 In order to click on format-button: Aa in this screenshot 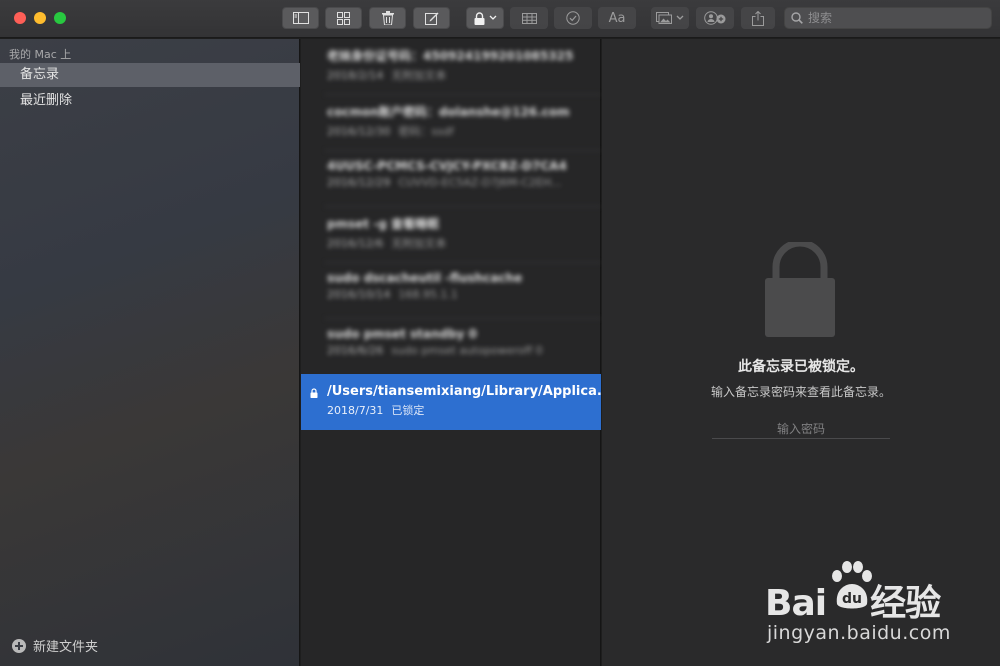, I will do `click(617, 18)`.